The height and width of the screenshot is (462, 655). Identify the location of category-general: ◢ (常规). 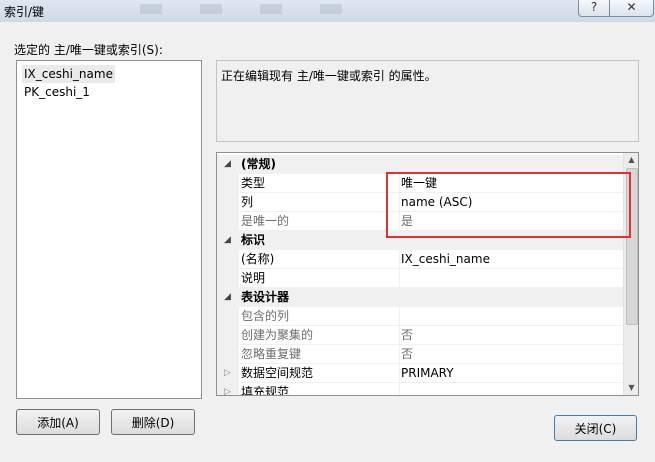
(420, 164).